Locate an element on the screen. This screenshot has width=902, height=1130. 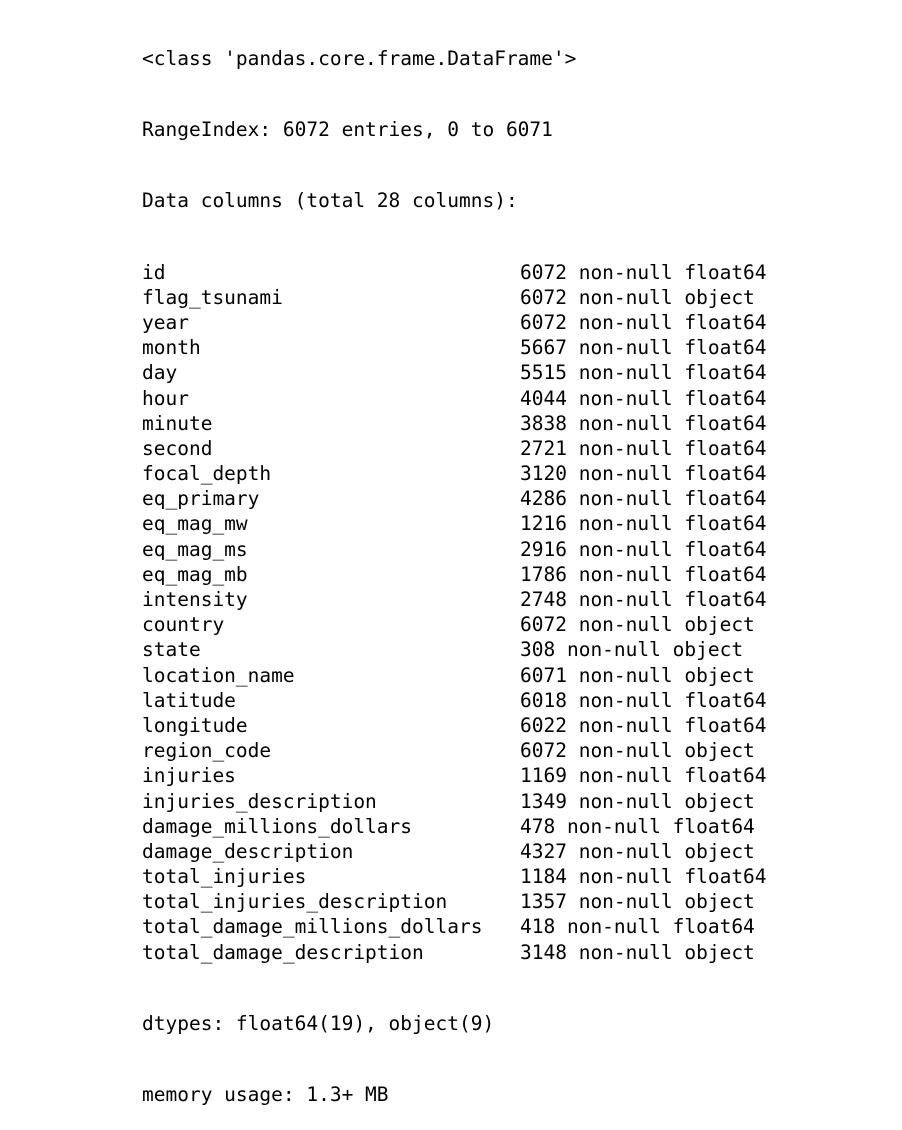
column-name: focal_depth is located at coordinates (207, 474).